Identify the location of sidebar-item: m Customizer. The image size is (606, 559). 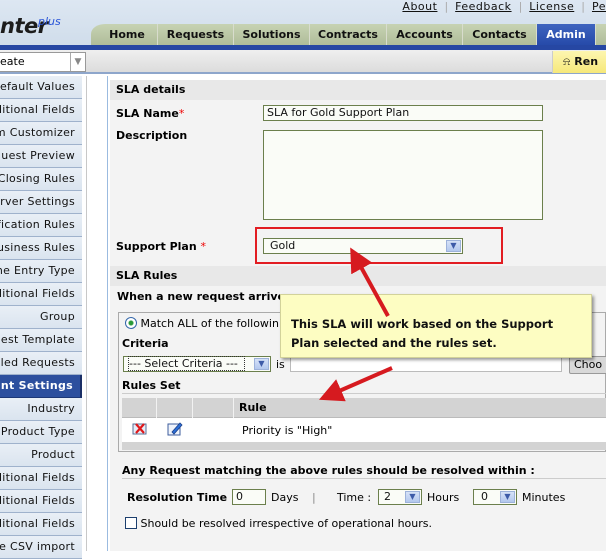
(41, 133).